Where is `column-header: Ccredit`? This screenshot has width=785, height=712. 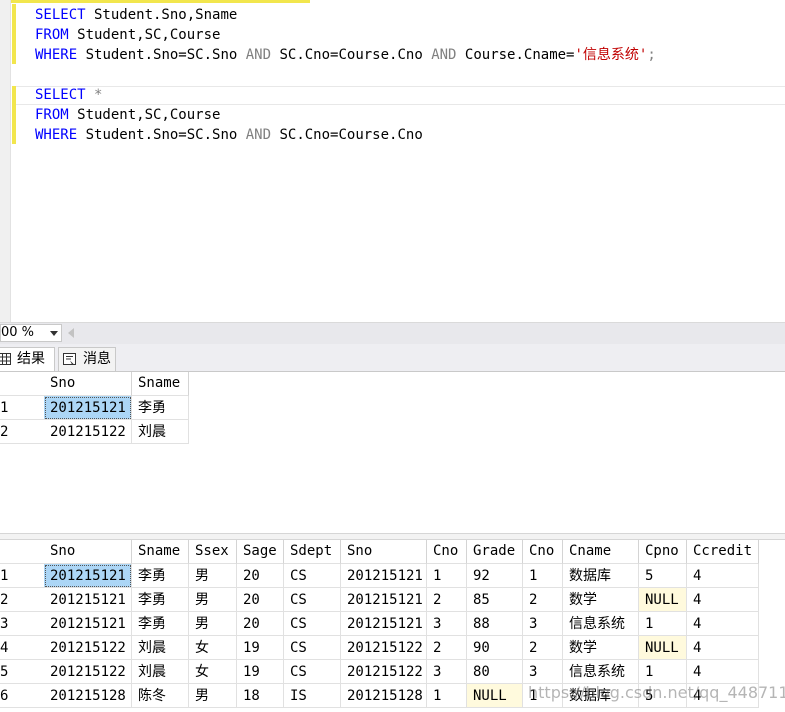 column-header: Ccredit is located at coordinates (723, 552).